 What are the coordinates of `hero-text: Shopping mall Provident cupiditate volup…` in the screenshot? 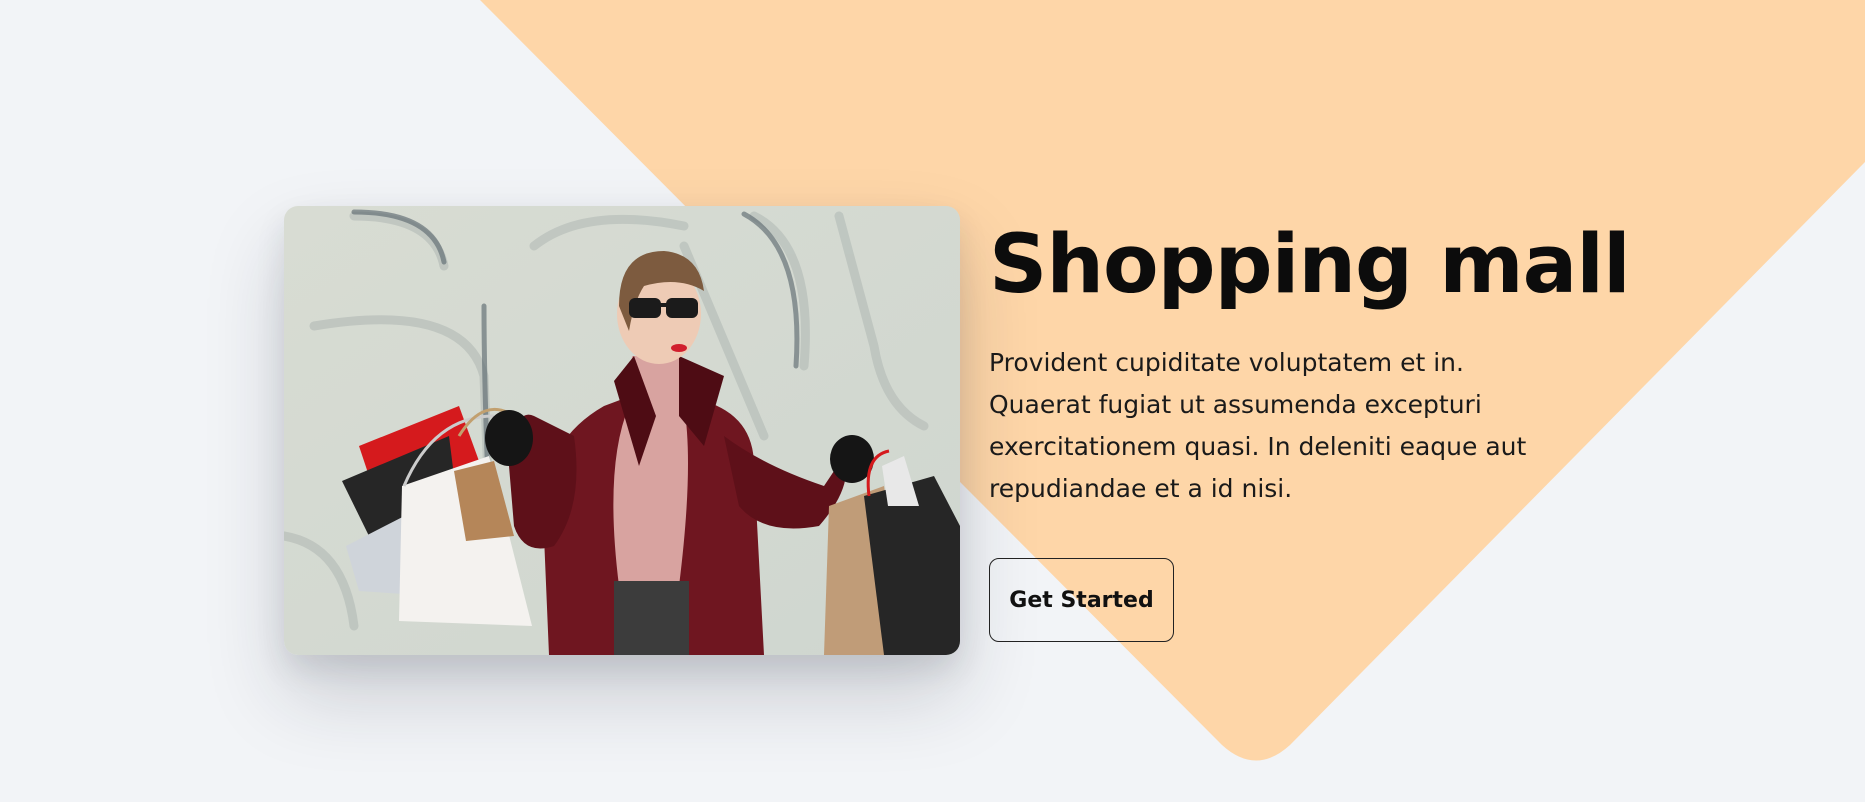 It's located at (1310, 363).